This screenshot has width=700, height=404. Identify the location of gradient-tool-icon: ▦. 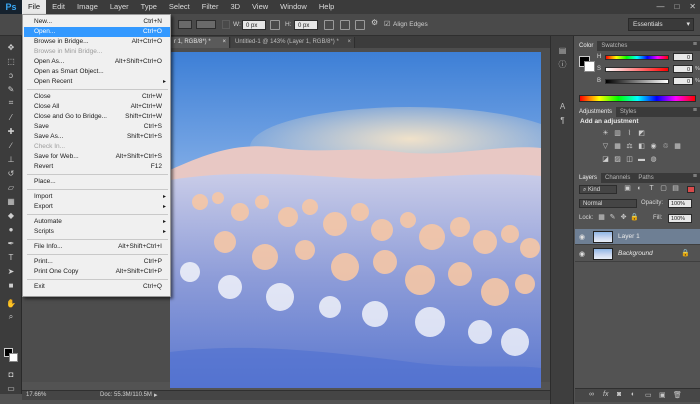
(11, 201).